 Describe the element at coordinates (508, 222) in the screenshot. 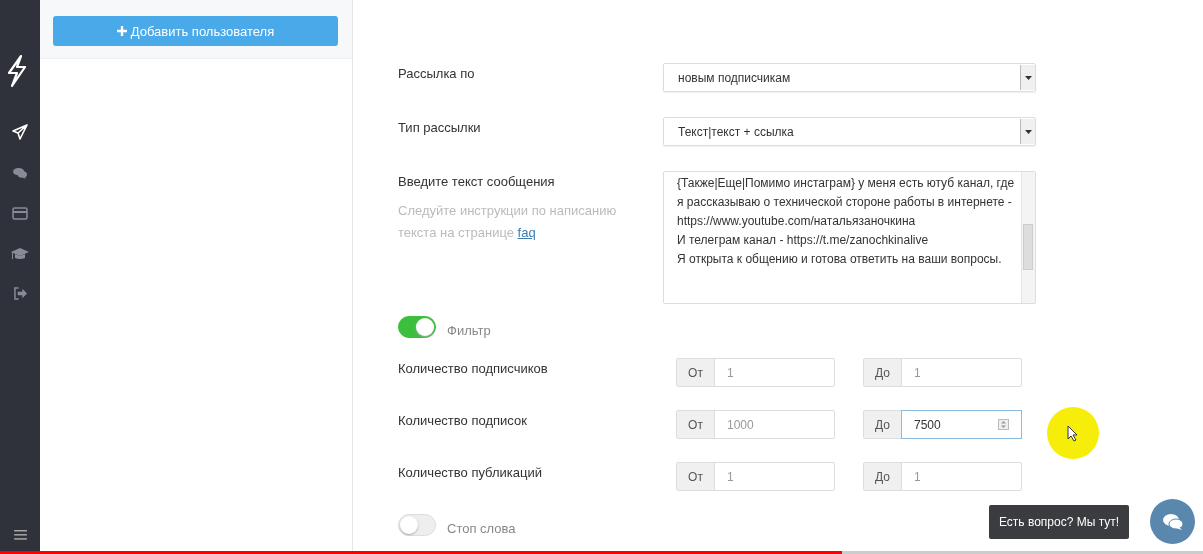

I see `hint-text: Следуйте инструкции по написанию текста на странице faq` at that location.